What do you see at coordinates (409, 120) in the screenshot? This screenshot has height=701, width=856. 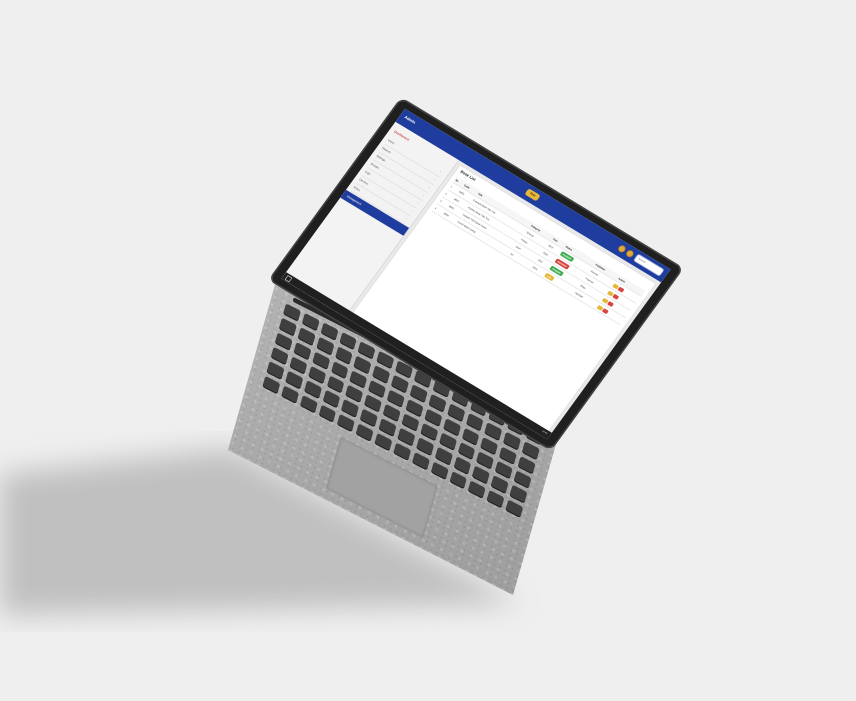 I see `brand-logo: Admin` at bounding box center [409, 120].